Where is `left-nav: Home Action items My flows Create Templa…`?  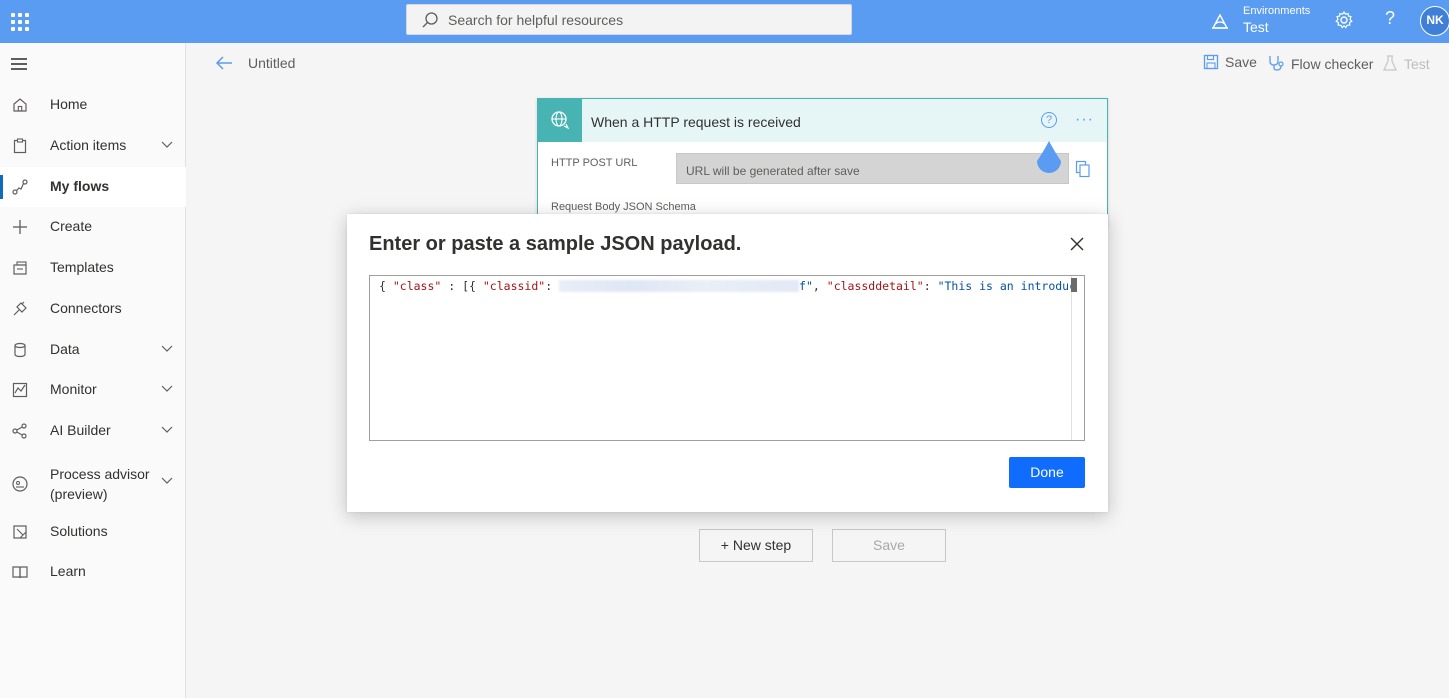
left-nav: Home Action items My flows Create Templa… is located at coordinates (93, 370).